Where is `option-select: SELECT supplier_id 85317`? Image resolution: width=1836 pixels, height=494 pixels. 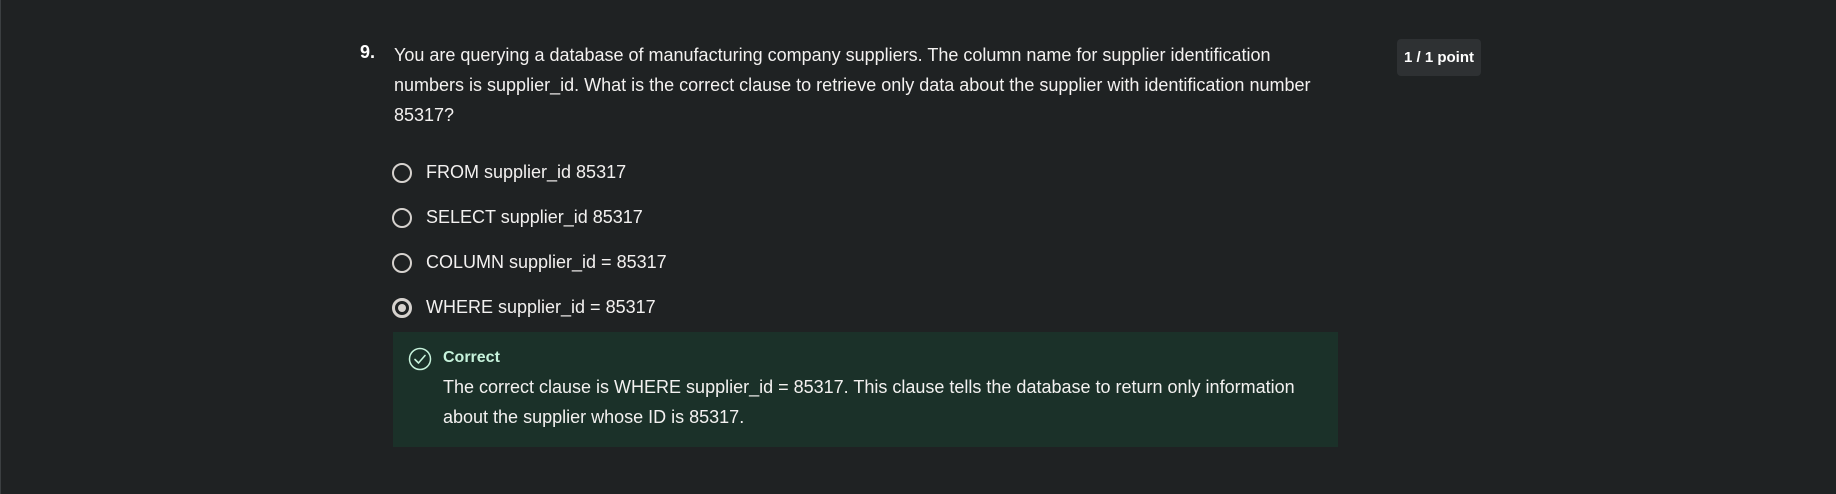 option-select: SELECT supplier_id 85317 is located at coordinates (529, 217).